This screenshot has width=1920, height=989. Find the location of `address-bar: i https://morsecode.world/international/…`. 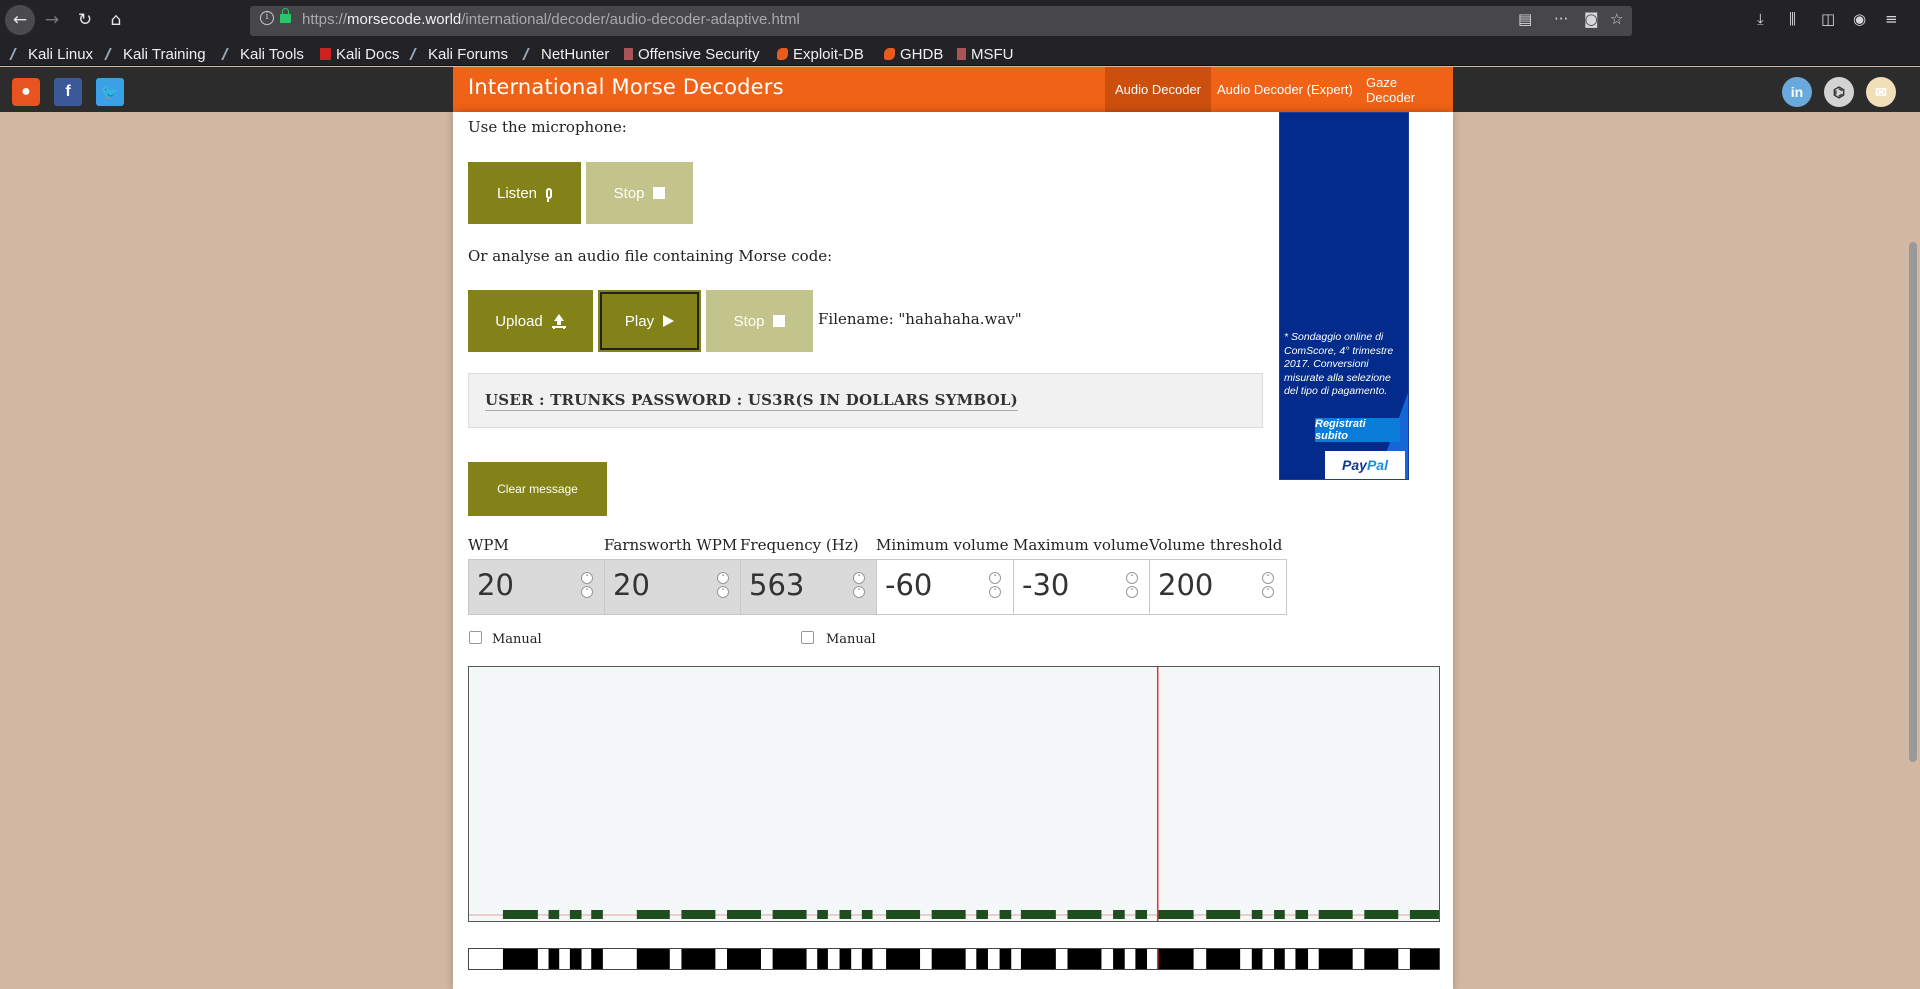

address-bar: i https://morsecode.world/international/… is located at coordinates (941, 21).